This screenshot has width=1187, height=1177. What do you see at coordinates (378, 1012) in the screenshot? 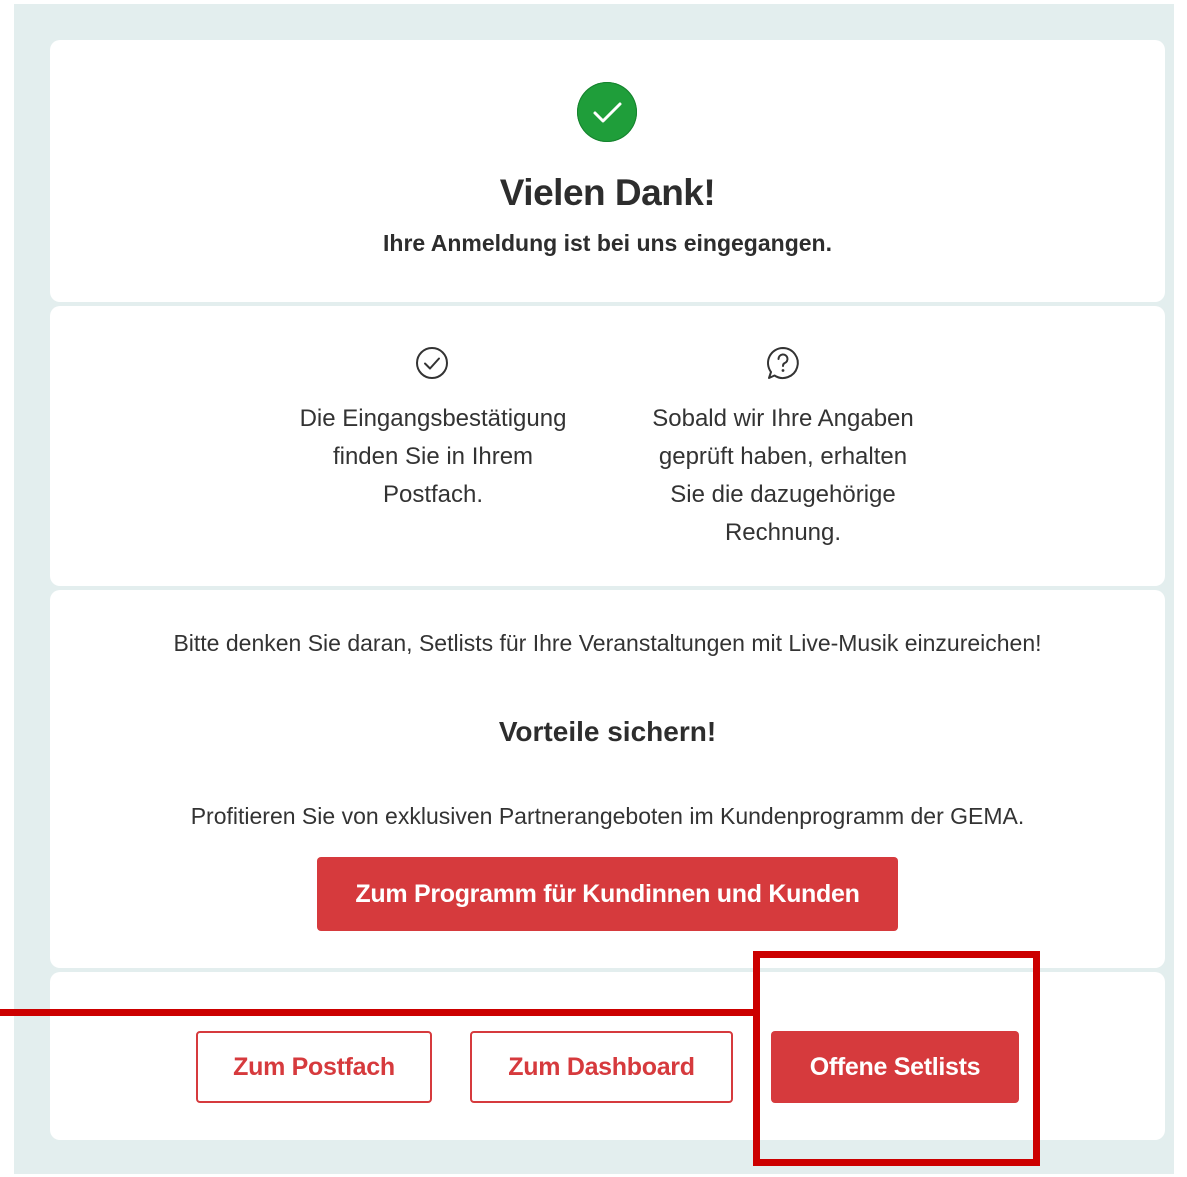
I see `annotation-pointer-line` at bounding box center [378, 1012].